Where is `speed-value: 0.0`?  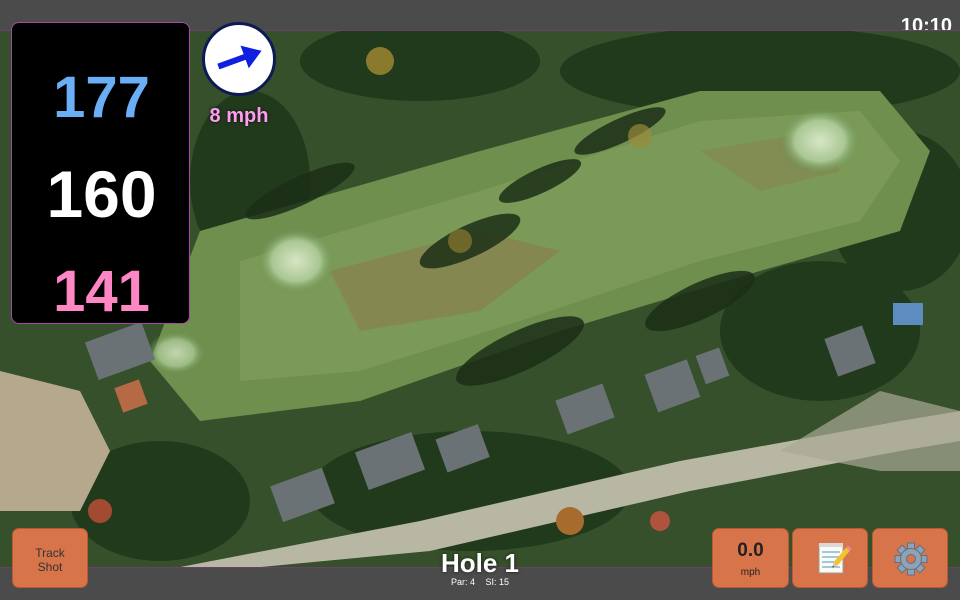
speed-value: 0.0 is located at coordinates (750, 550).